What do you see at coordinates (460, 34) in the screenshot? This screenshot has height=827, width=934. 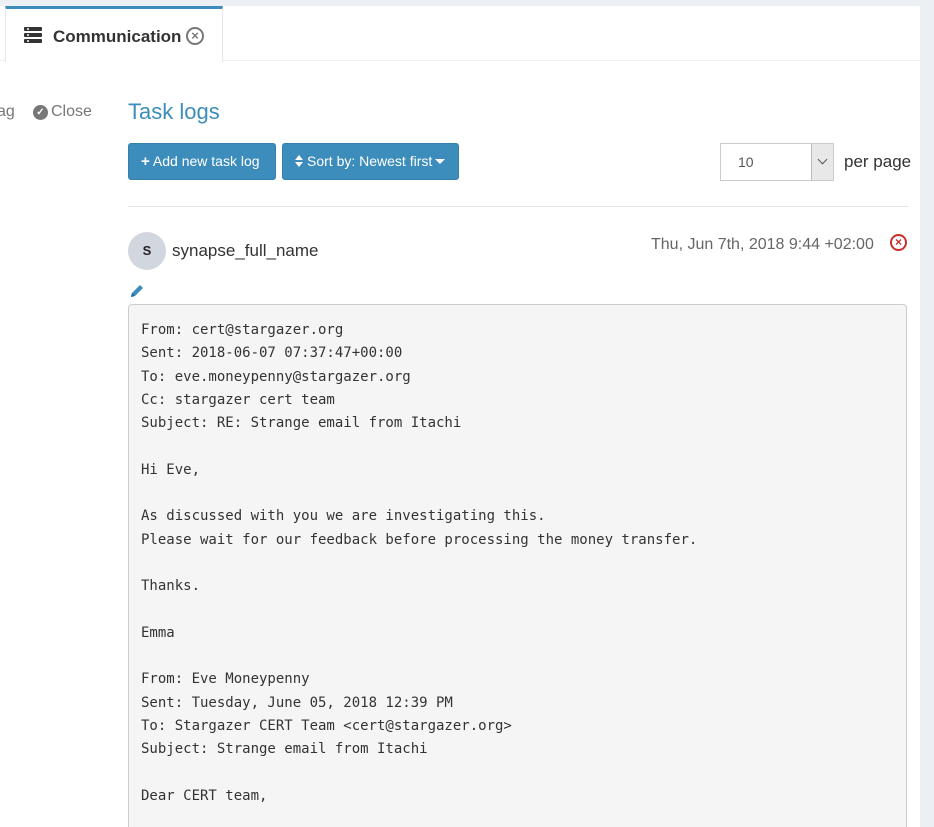 I see `tab-bar: Communication ×` at bounding box center [460, 34].